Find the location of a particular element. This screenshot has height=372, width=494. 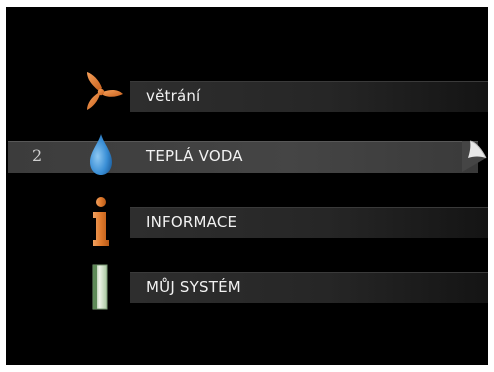

menu-item-label: TEPLÁ VODA is located at coordinates (194, 156).